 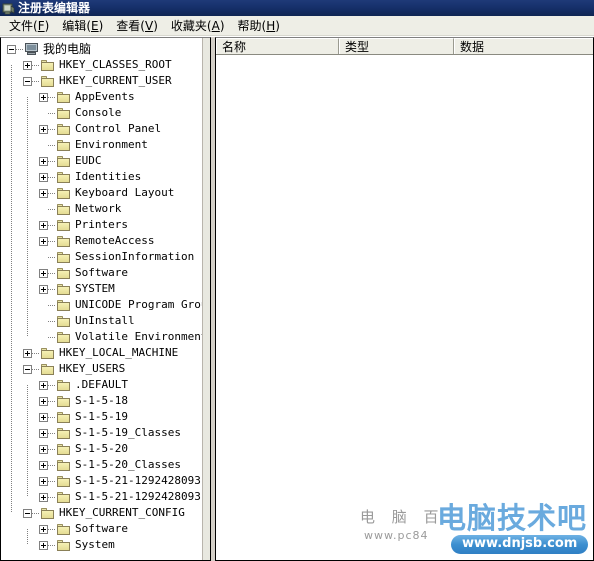 I want to click on tree-item: SessionInformation, so click(x=102, y=257).